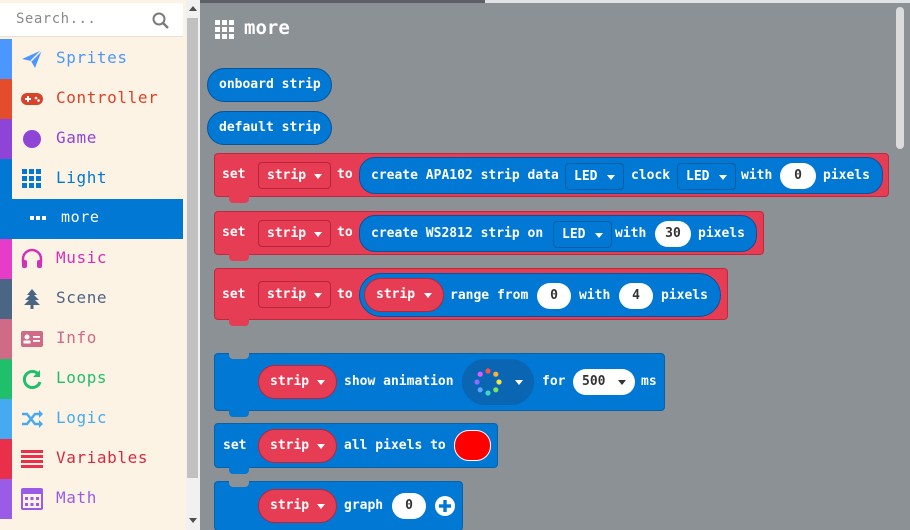 The image size is (910, 530). I want to click on category-label: Game, so click(76, 137).